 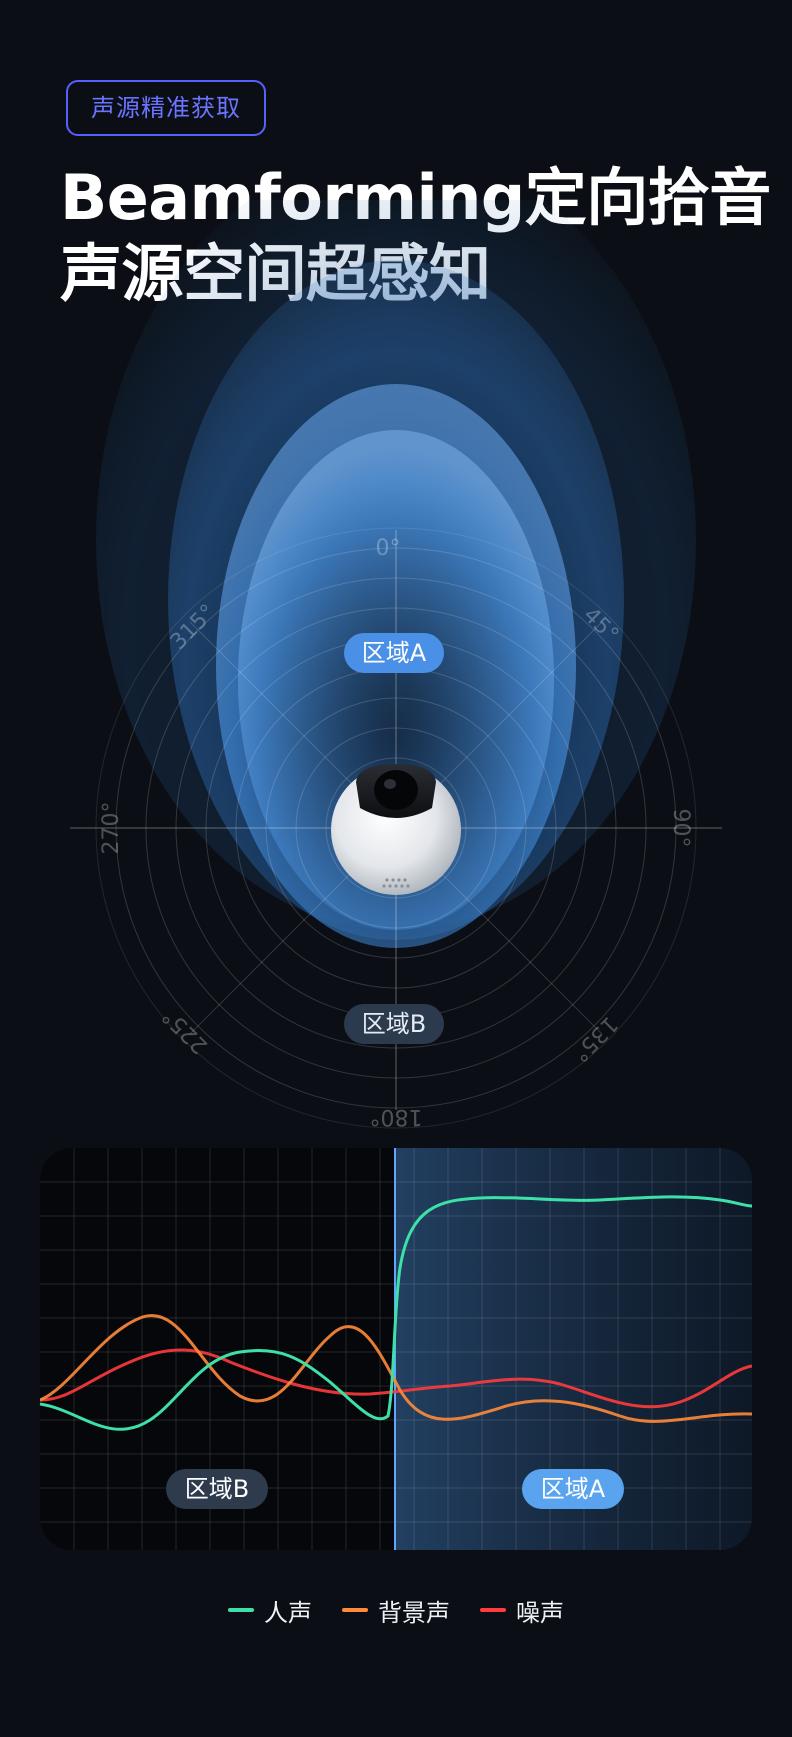 I want to click on feature-badge: 声源精准获取, so click(x=166, y=108).